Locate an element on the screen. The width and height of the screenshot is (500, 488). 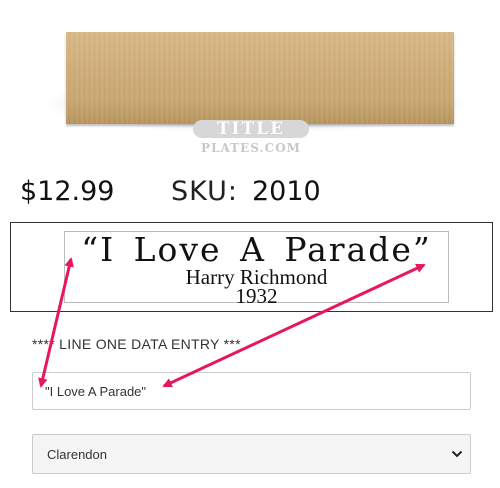
preview-line-1: “I Love A Parade” is located at coordinates (256, 249).